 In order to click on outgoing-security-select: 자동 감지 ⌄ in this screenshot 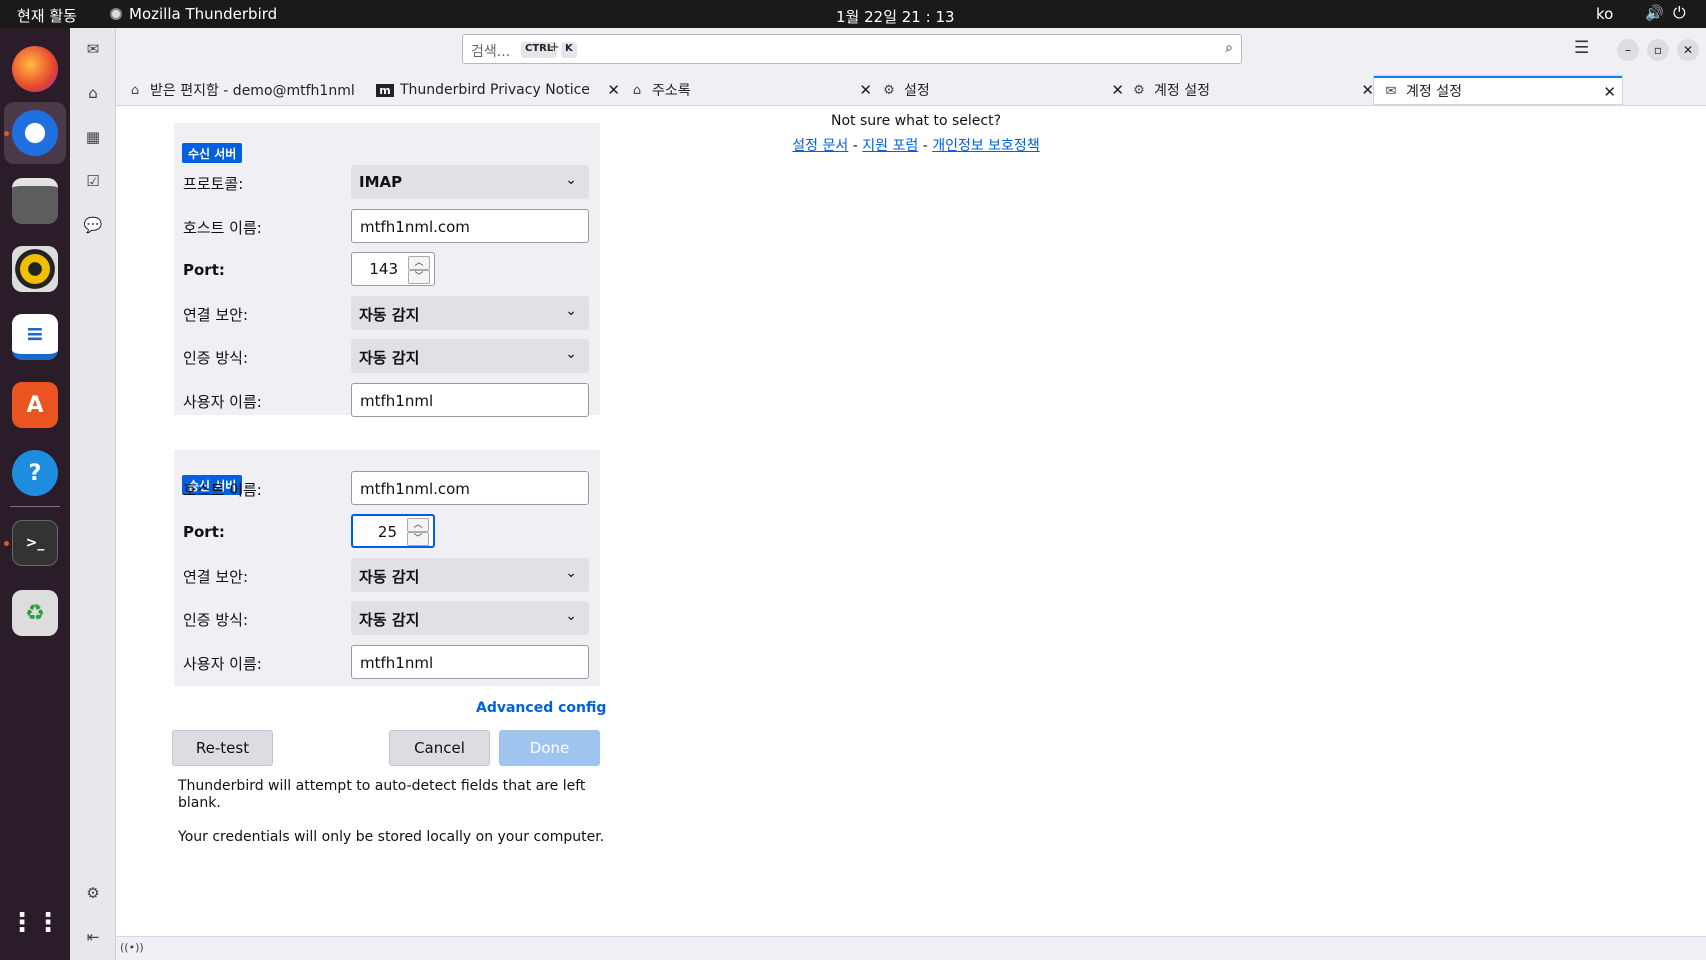, I will do `click(470, 575)`.